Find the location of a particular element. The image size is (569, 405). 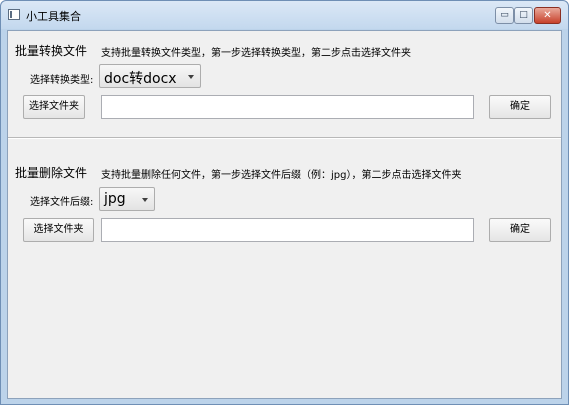

convert-confirm-button: 确定 is located at coordinates (520, 107).